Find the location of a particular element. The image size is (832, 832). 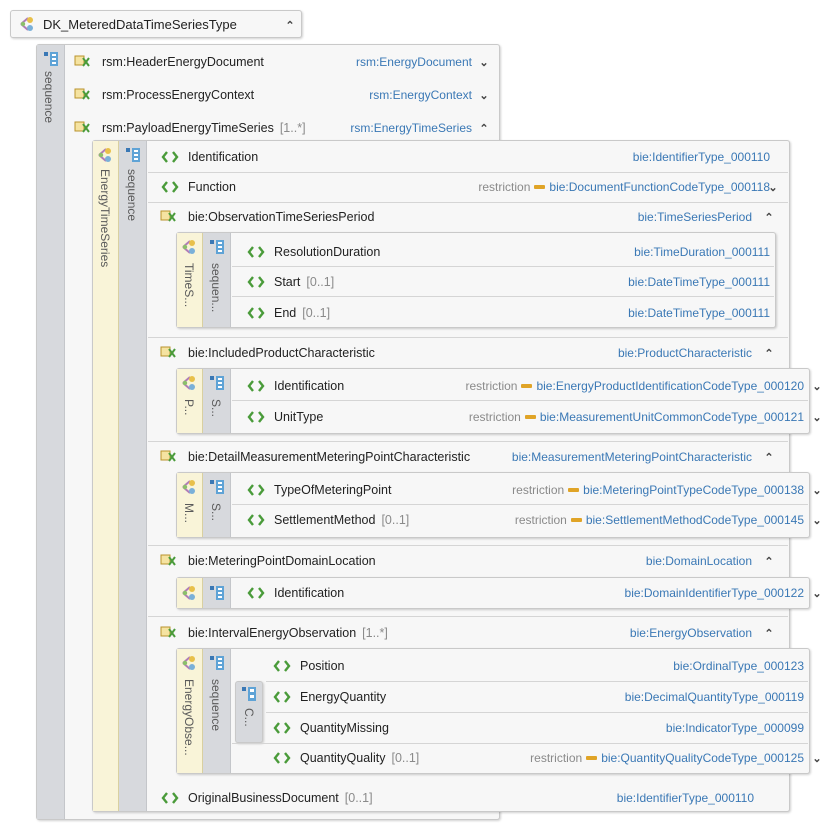

element-row-resolution-duration: ResolutionDuration is located at coordinates (396, 252).